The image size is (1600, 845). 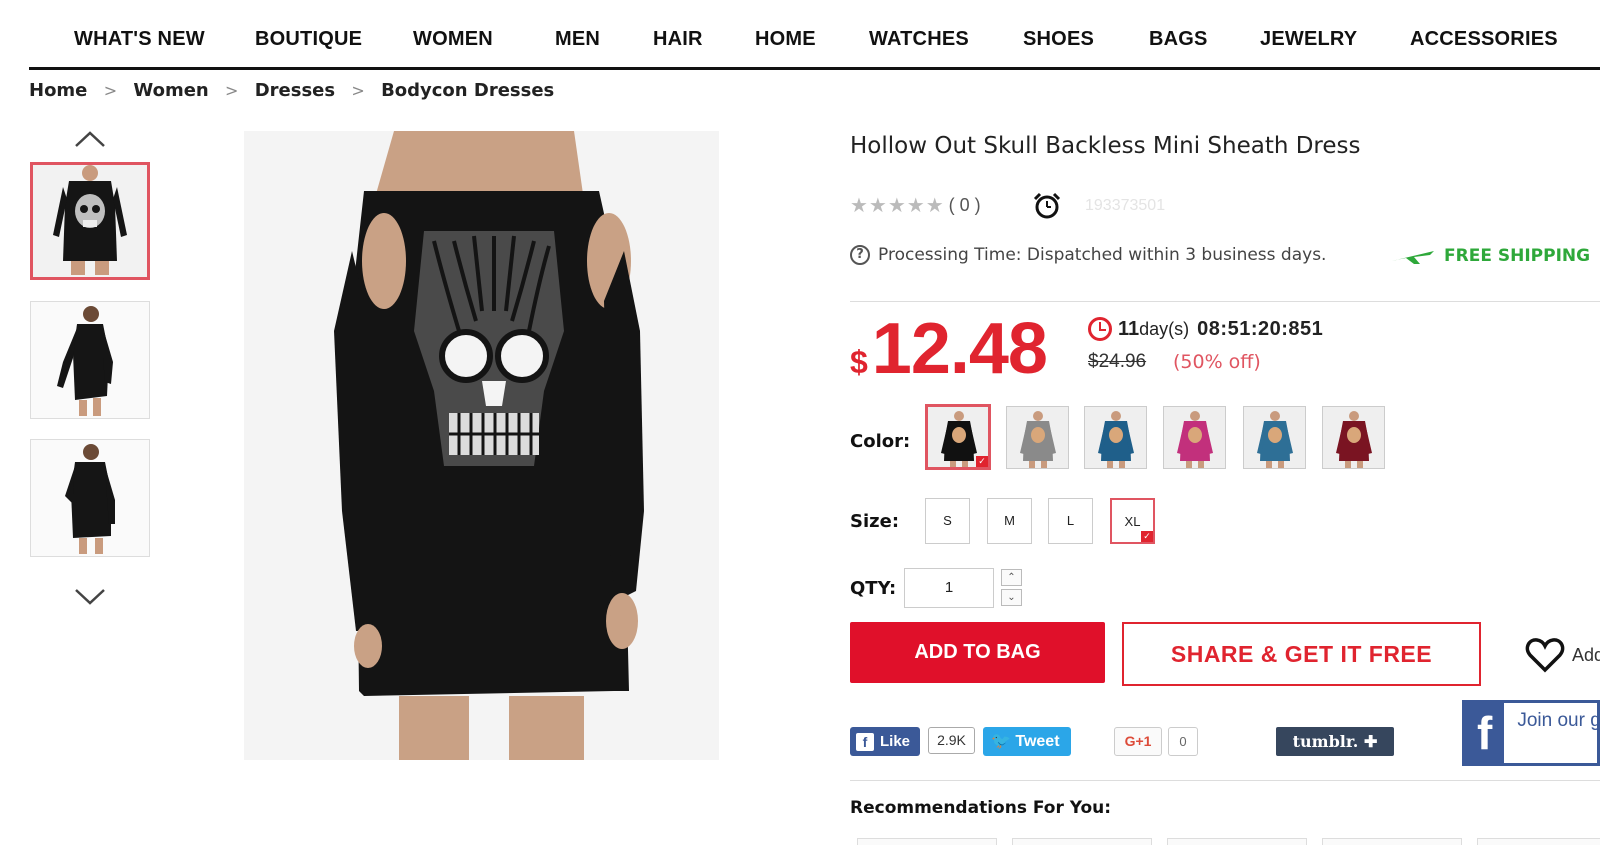 I want to click on nav-hair: HAIR, so click(x=678, y=39).